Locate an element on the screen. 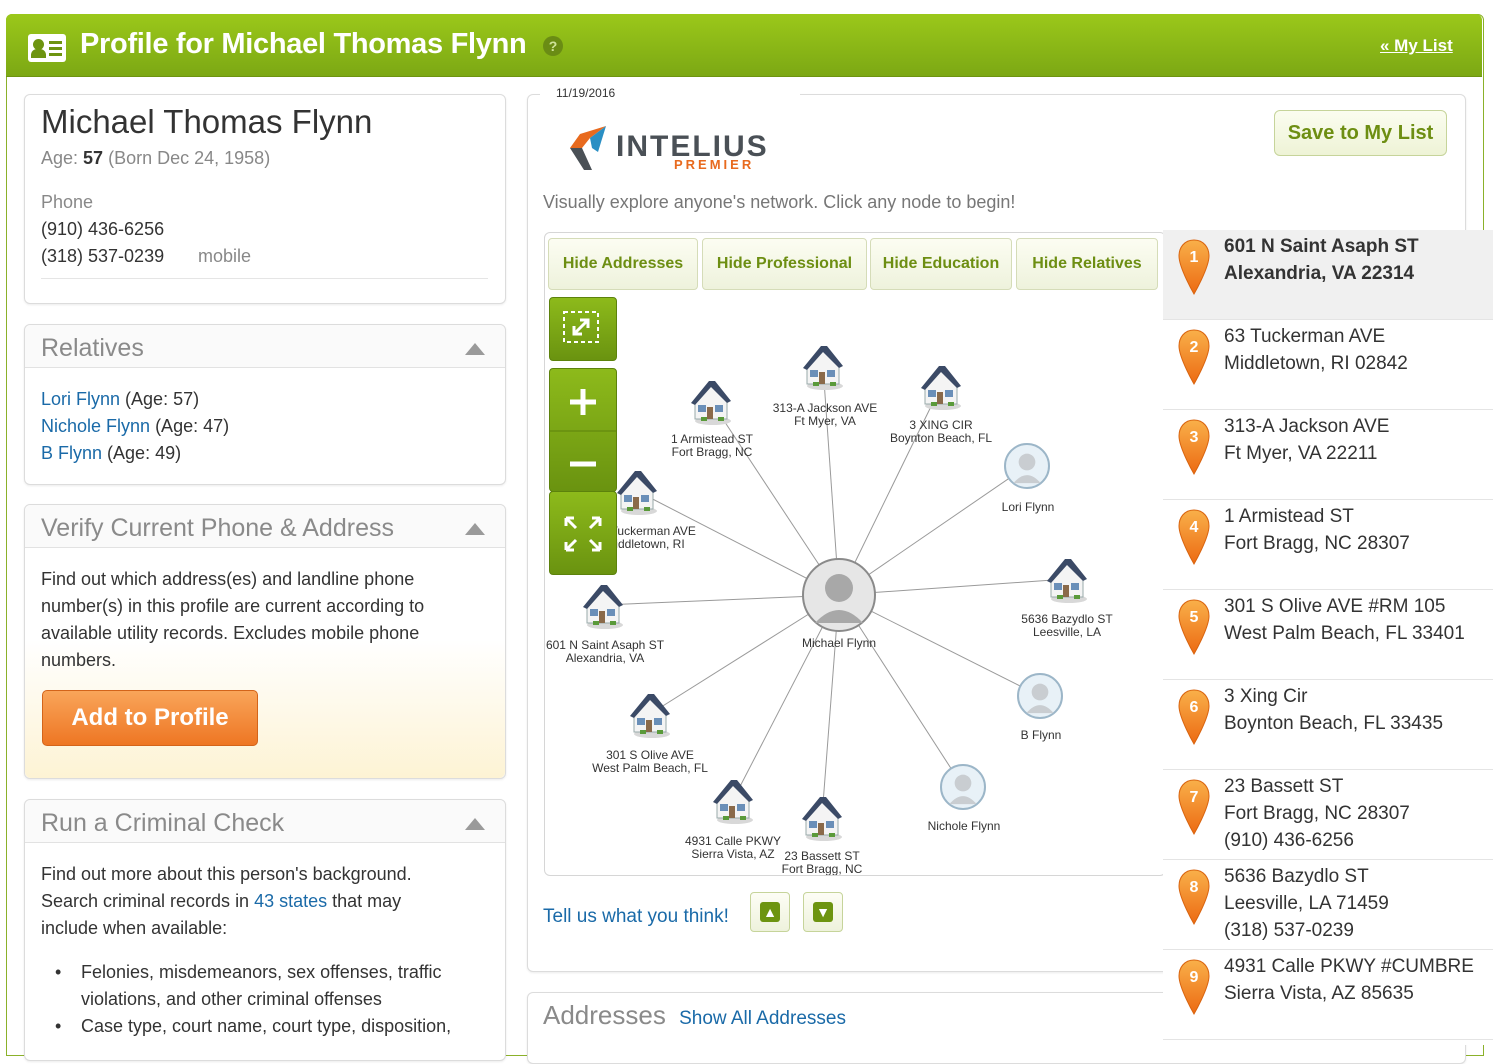 The height and width of the screenshot is (1064, 1493). show-all-addresses-link: Show All Addresses is located at coordinates (762, 1018).